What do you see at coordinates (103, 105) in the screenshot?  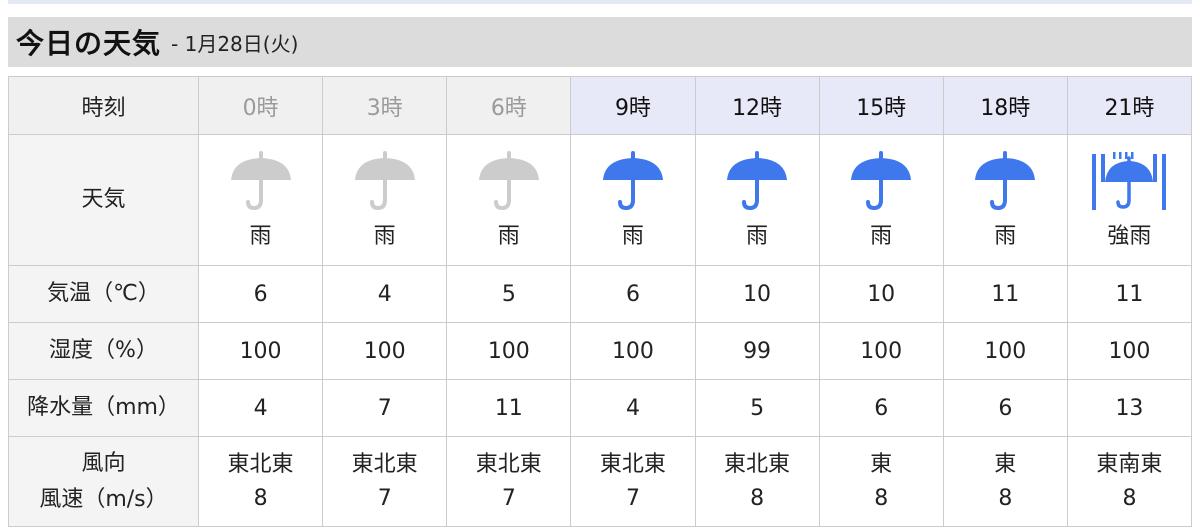 I see `time-row-label: 時刻` at bounding box center [103, 105].